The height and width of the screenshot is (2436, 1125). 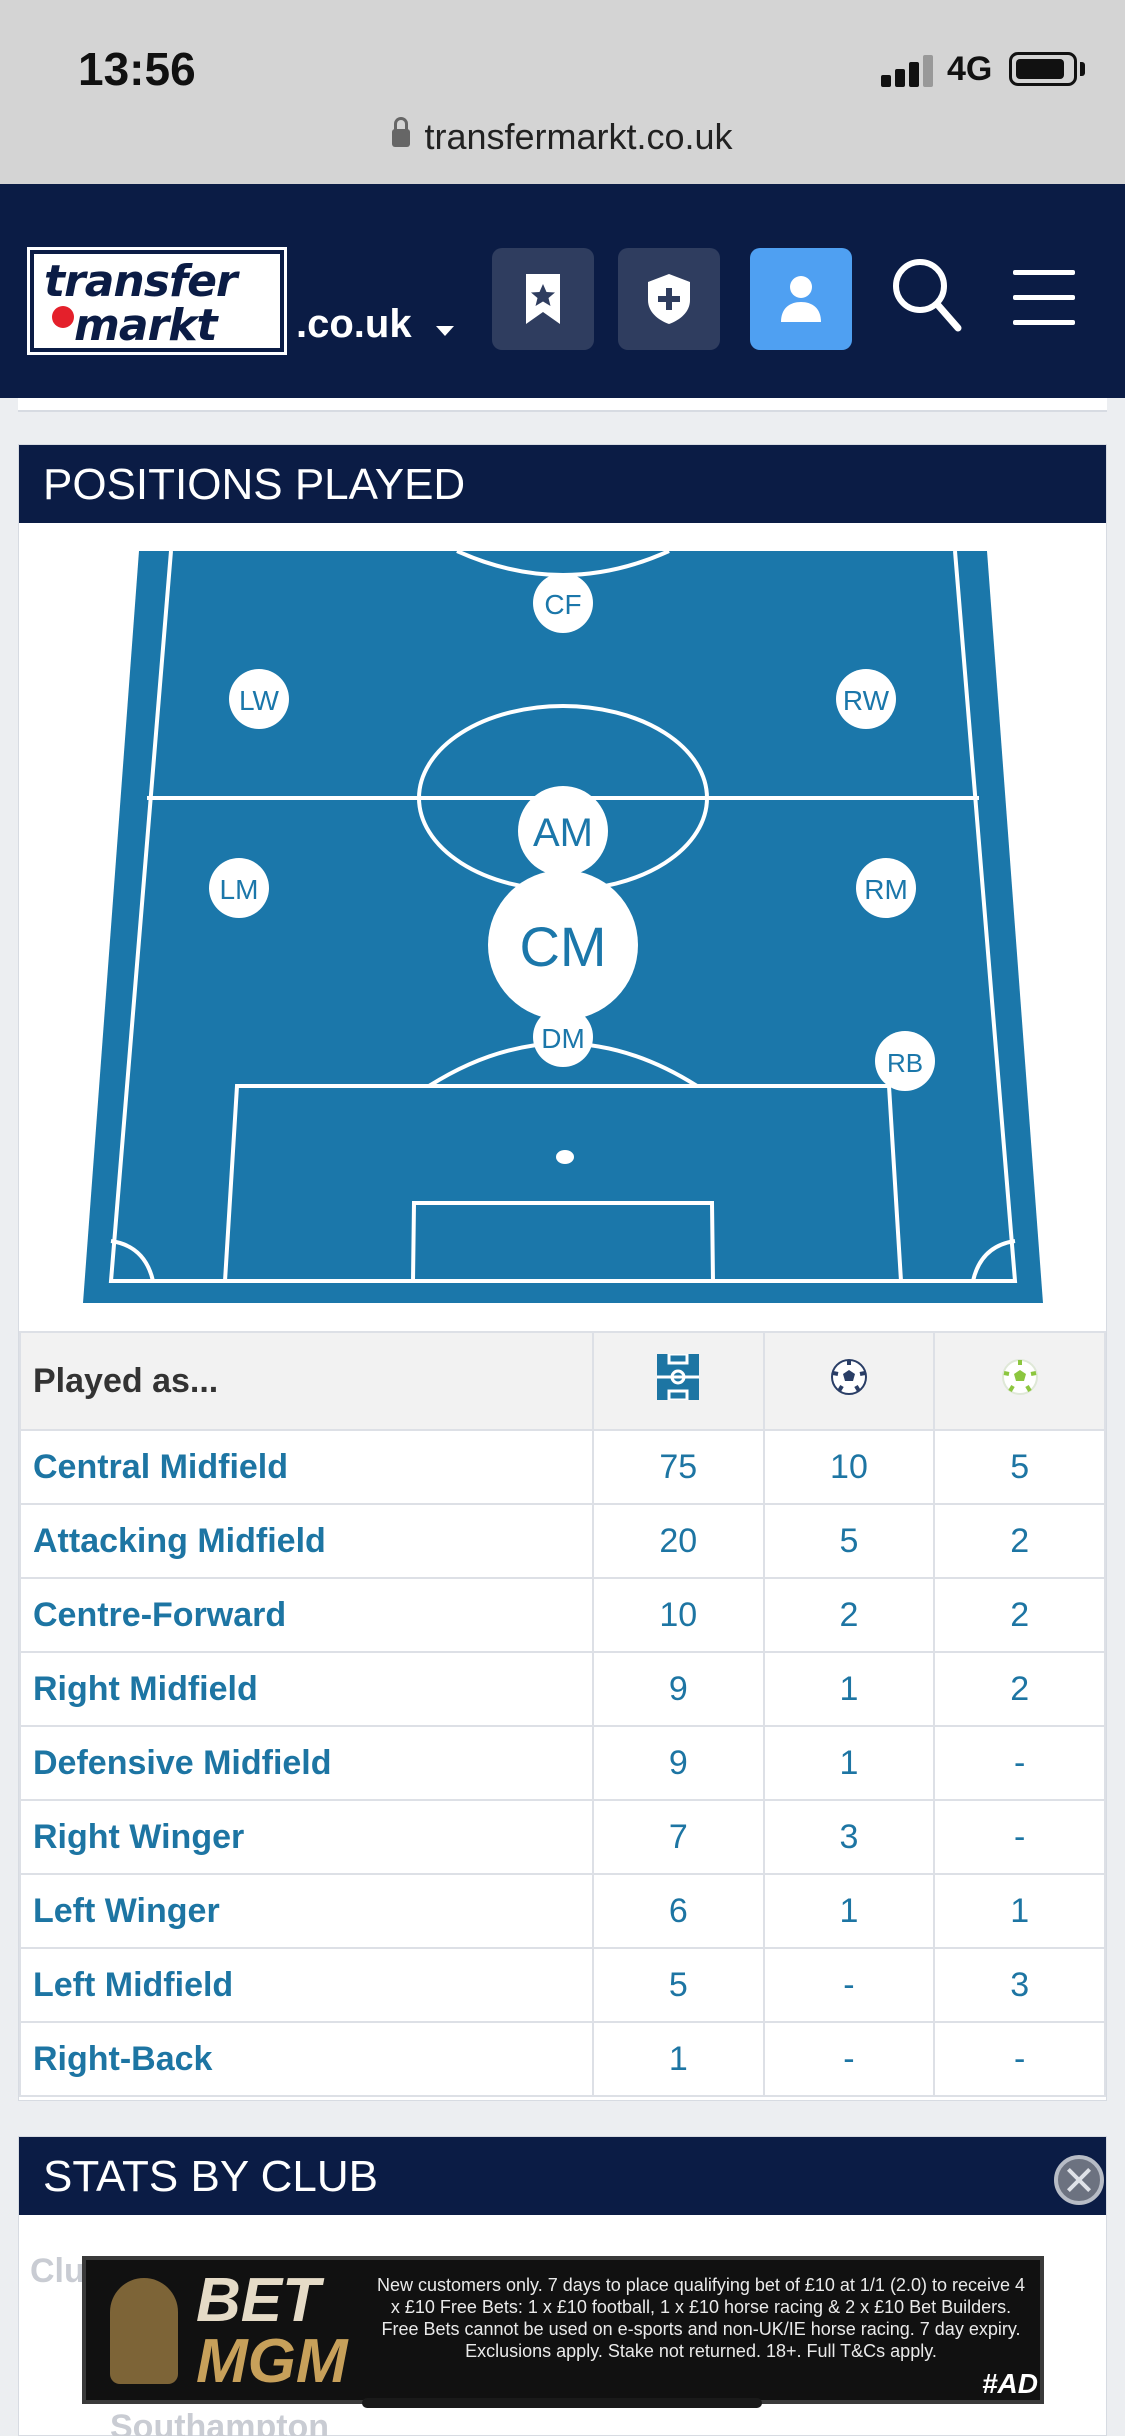 What do you see at coordinates (678, 1376) in the screenshot?
I see `pitch-icon` at bounding box center [678, 1376].